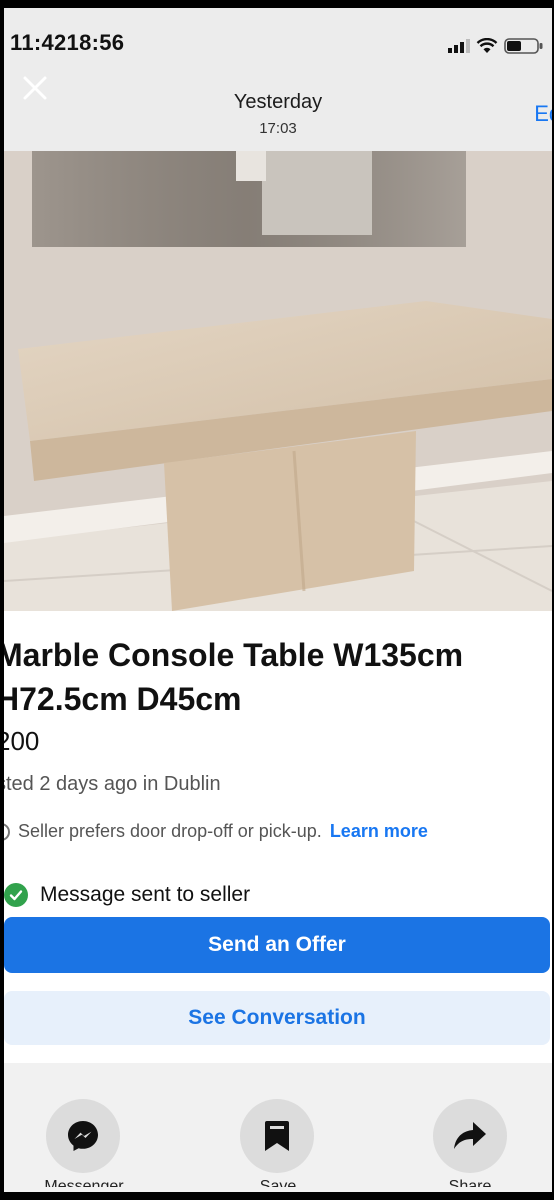 The width and height of the screenshot is (554, 1200). I want to click on check-icon, so click(16, 895).